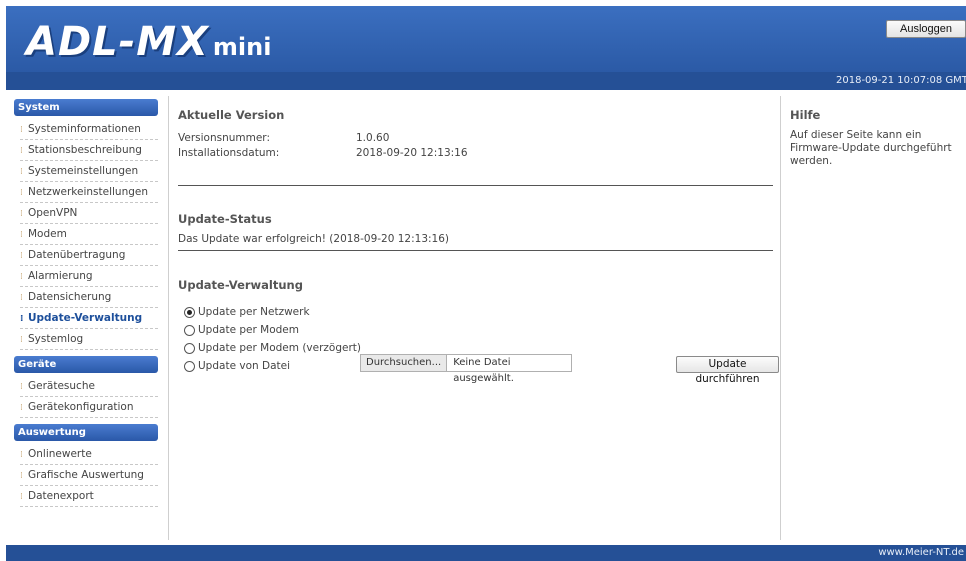 The image size is (966, 561). Describe the element at coordinates (84, 129) in the screenshot. I see `sidebar-item-label: Systeminformationen` at that location.